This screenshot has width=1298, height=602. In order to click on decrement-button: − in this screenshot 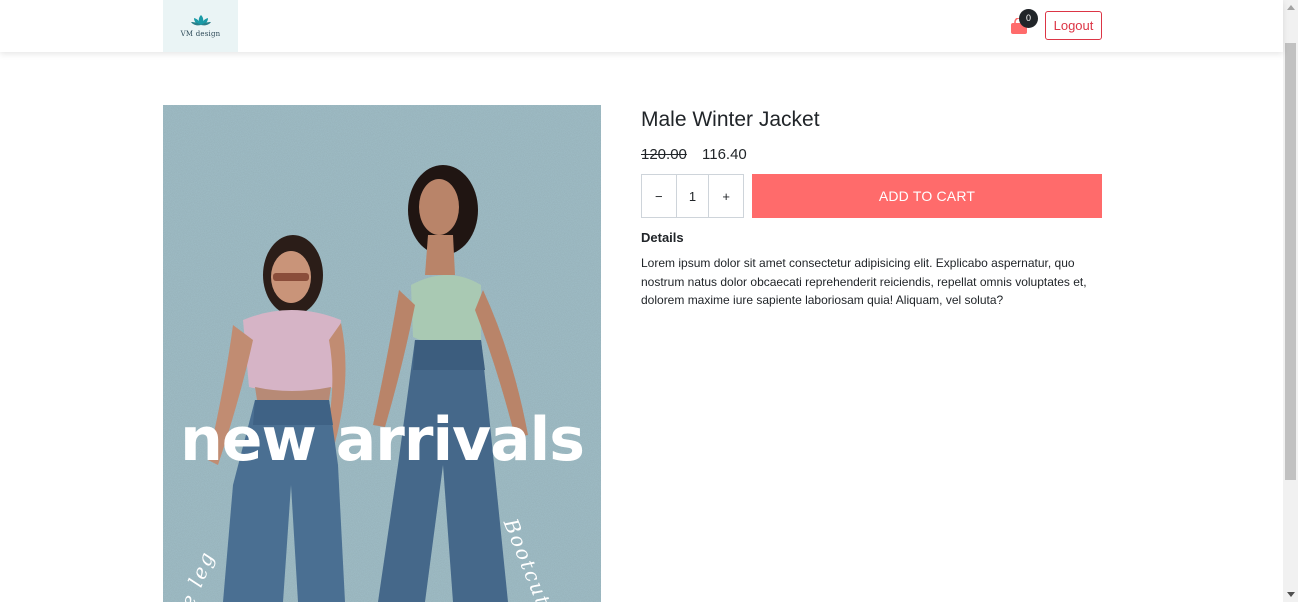, I will do `click(659, 196)`.